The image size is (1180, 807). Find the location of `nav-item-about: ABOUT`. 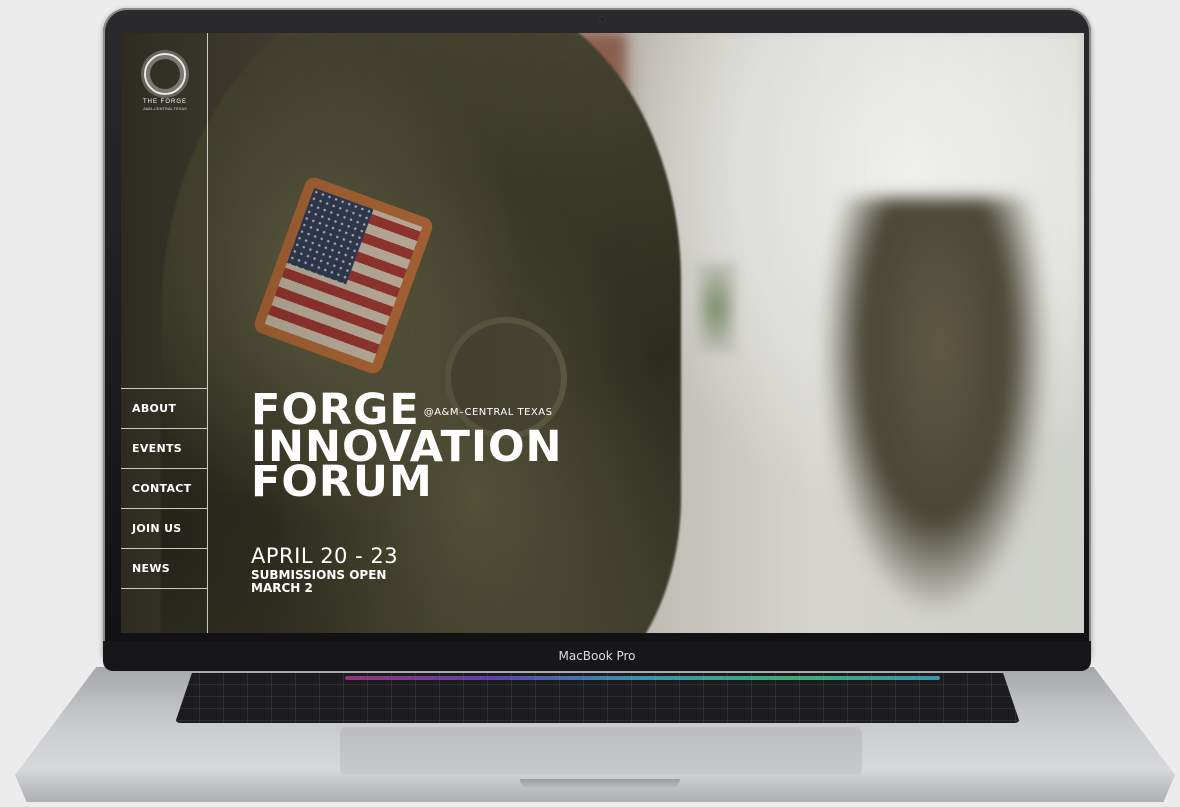

nav-item-about: ABOUT is located at coordinates (164, 409).